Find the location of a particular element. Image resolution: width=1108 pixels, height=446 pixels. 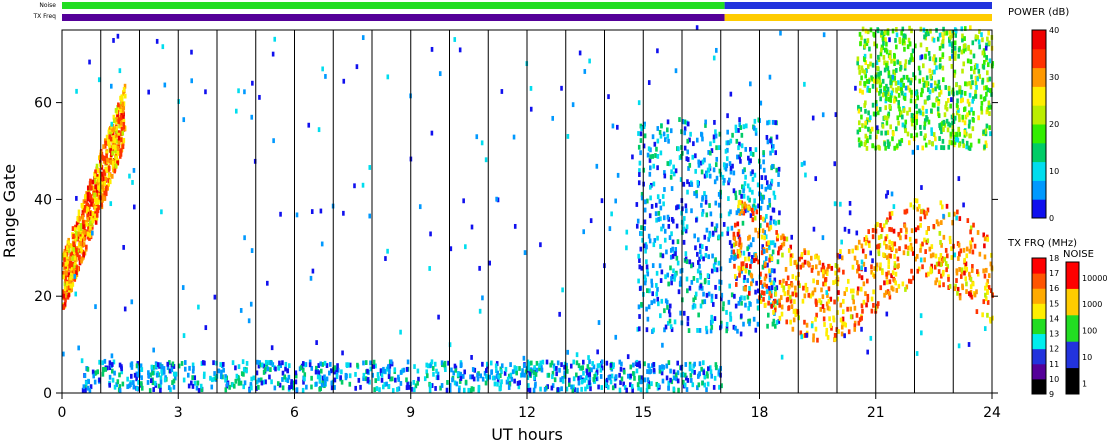

noise-colorbar-ticks: 110100100010000 is located at coordinates (1094, 331).